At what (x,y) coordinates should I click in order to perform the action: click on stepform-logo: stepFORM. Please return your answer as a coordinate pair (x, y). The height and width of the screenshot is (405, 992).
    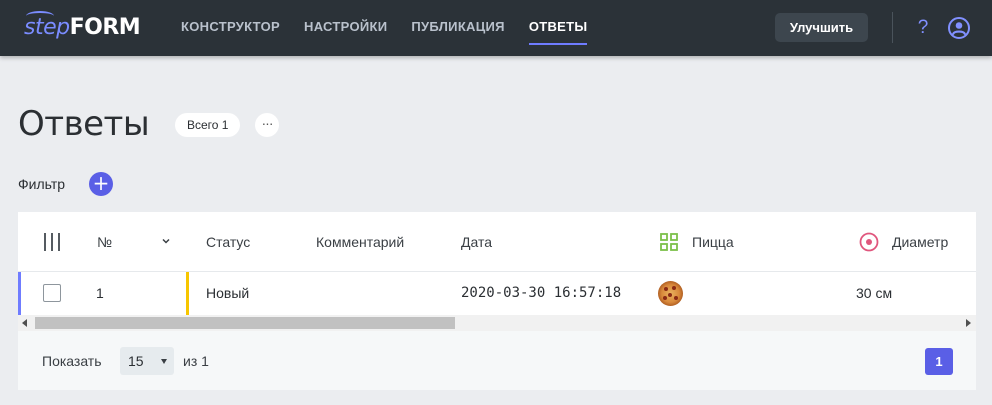
    Looking at the image, I should click on (82, 26).